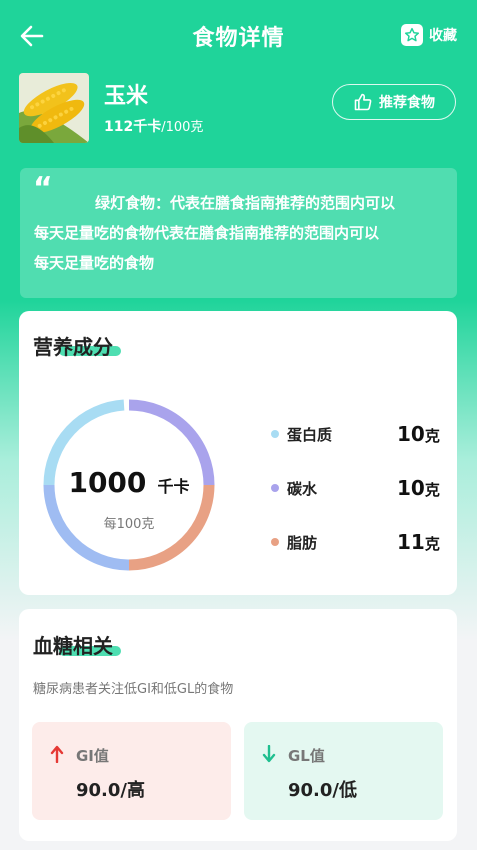  What do you see at coordinates (432, 436) in the screenshot?
I see `protein-unit: 克` at bounding box center [432, 436].